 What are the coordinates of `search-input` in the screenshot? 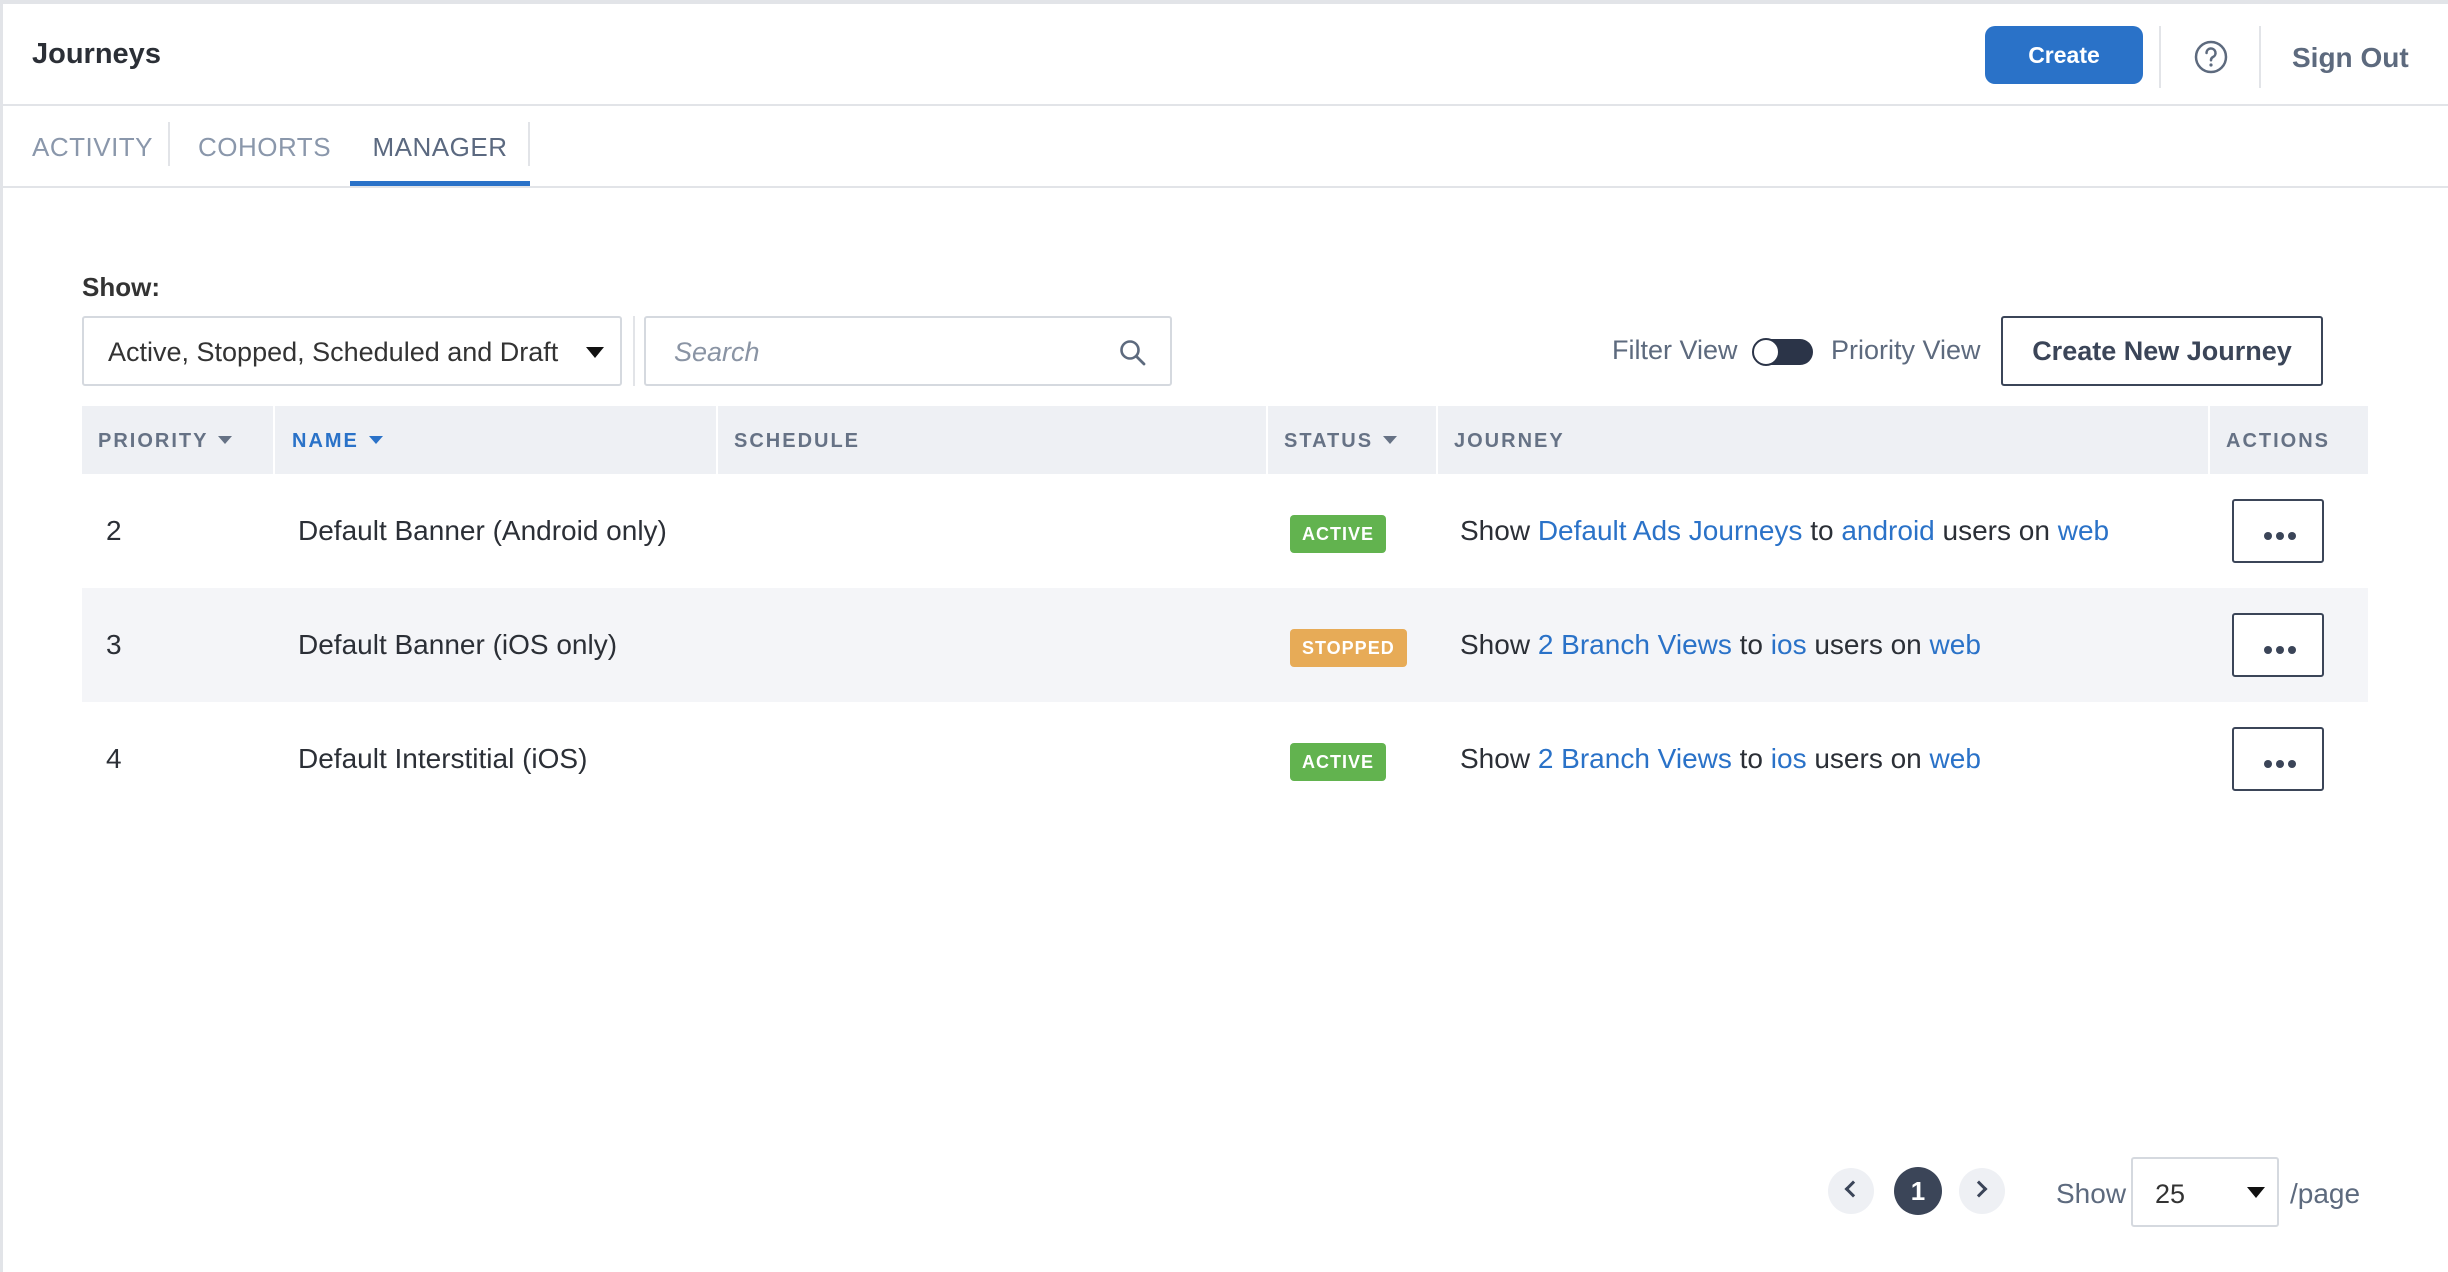 It's located at (884, 352).